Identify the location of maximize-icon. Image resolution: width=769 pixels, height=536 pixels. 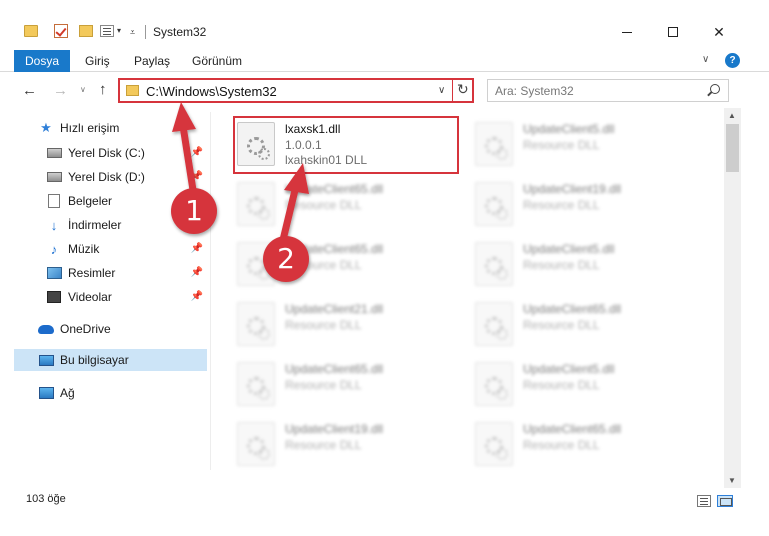
(673, 32).